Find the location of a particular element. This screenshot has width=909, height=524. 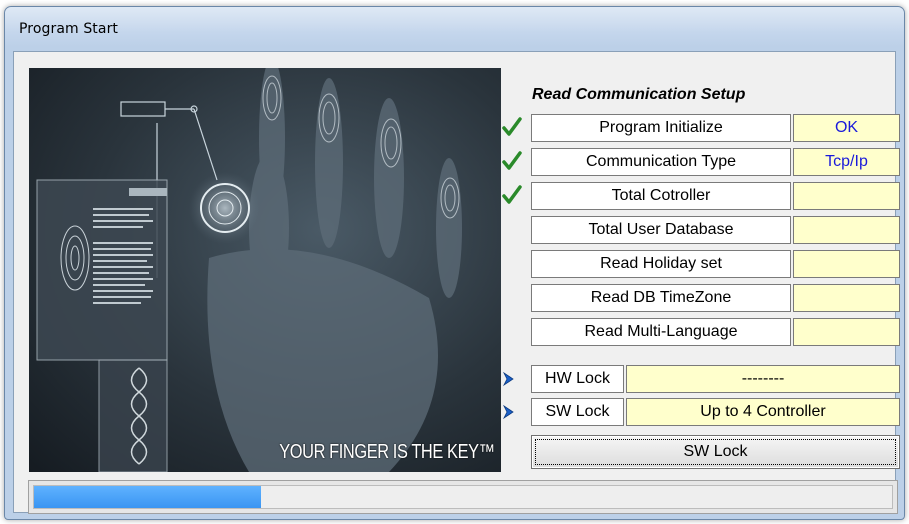

sw-lock-row: SW Lock Up to 4 Controller is located at coordinates (701, 413).